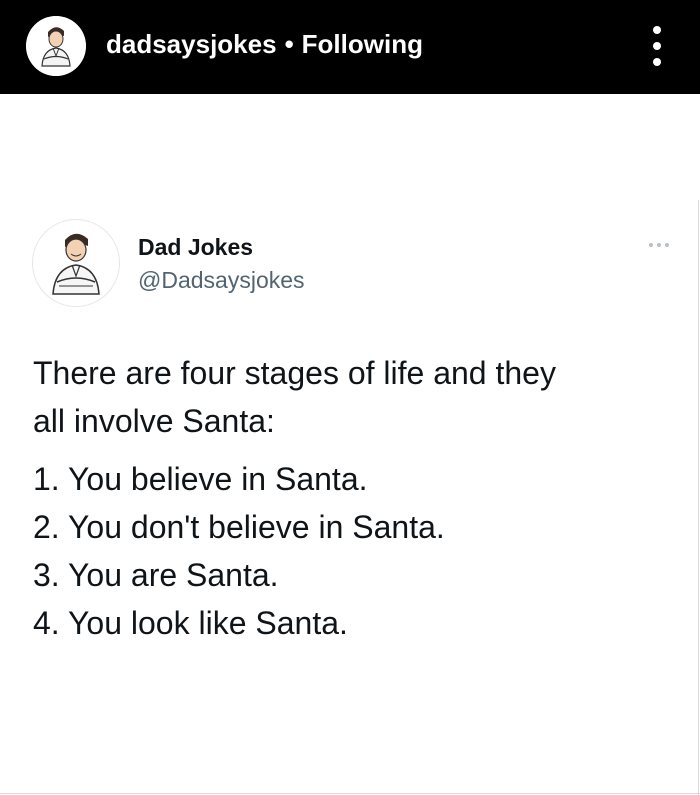 Image resolution: width=700 pixels, height=795 pixels. Describe the element at coordinates (156, 575) in the screenshot. I see `life-stage-item: 3. You are Santa.` at that location.